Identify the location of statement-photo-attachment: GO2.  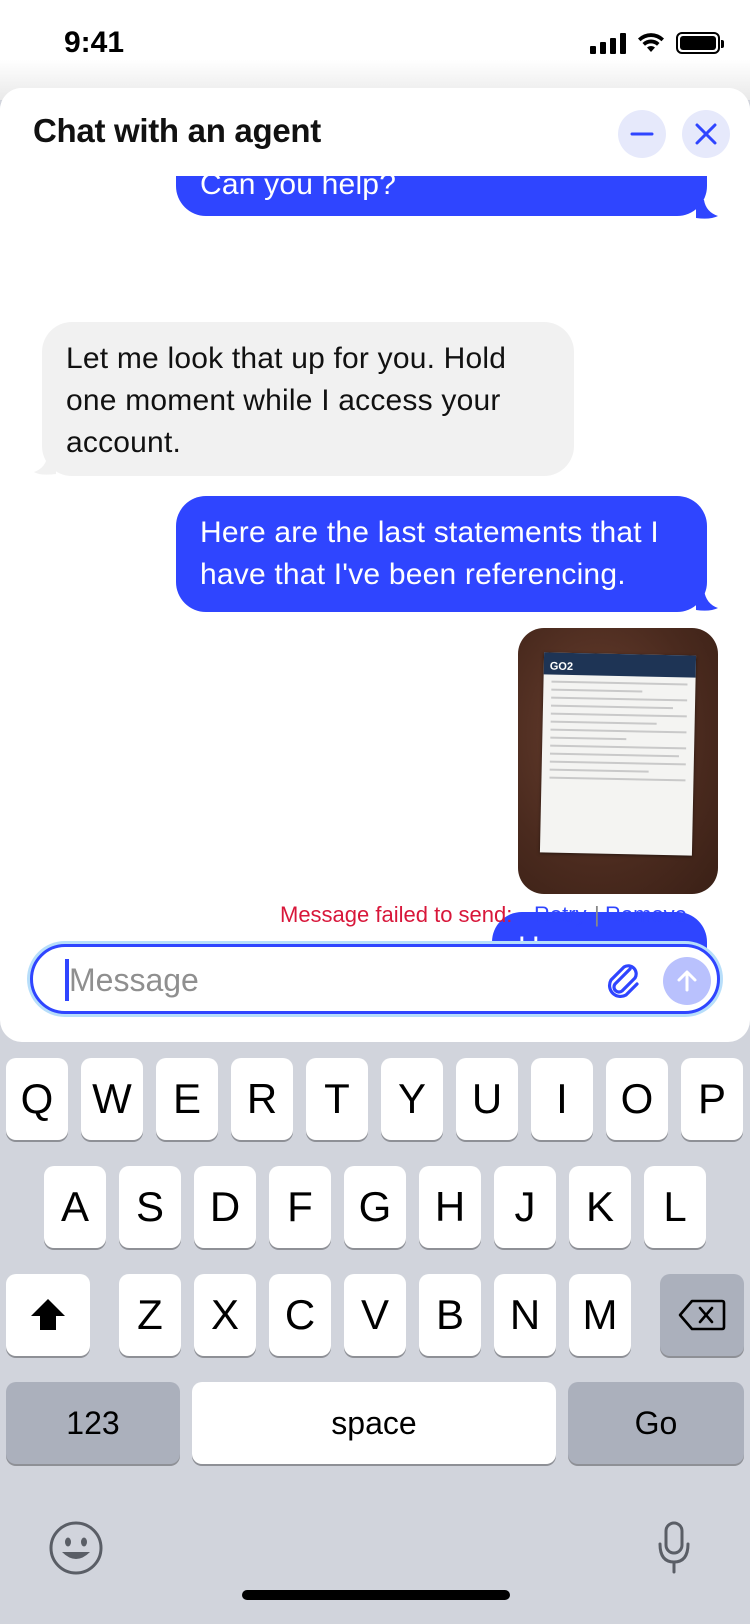
(618, 761).